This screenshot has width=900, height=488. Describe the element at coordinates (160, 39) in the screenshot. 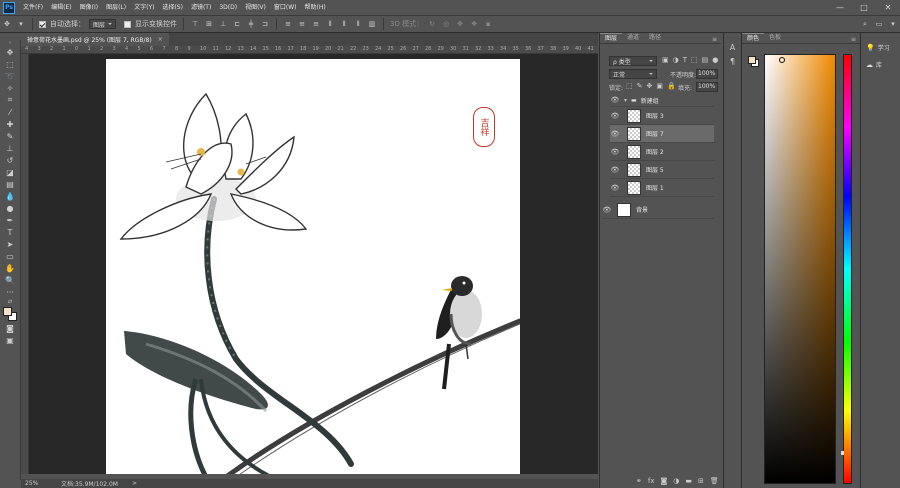

I see `tab-close-icon: ×` at that location.